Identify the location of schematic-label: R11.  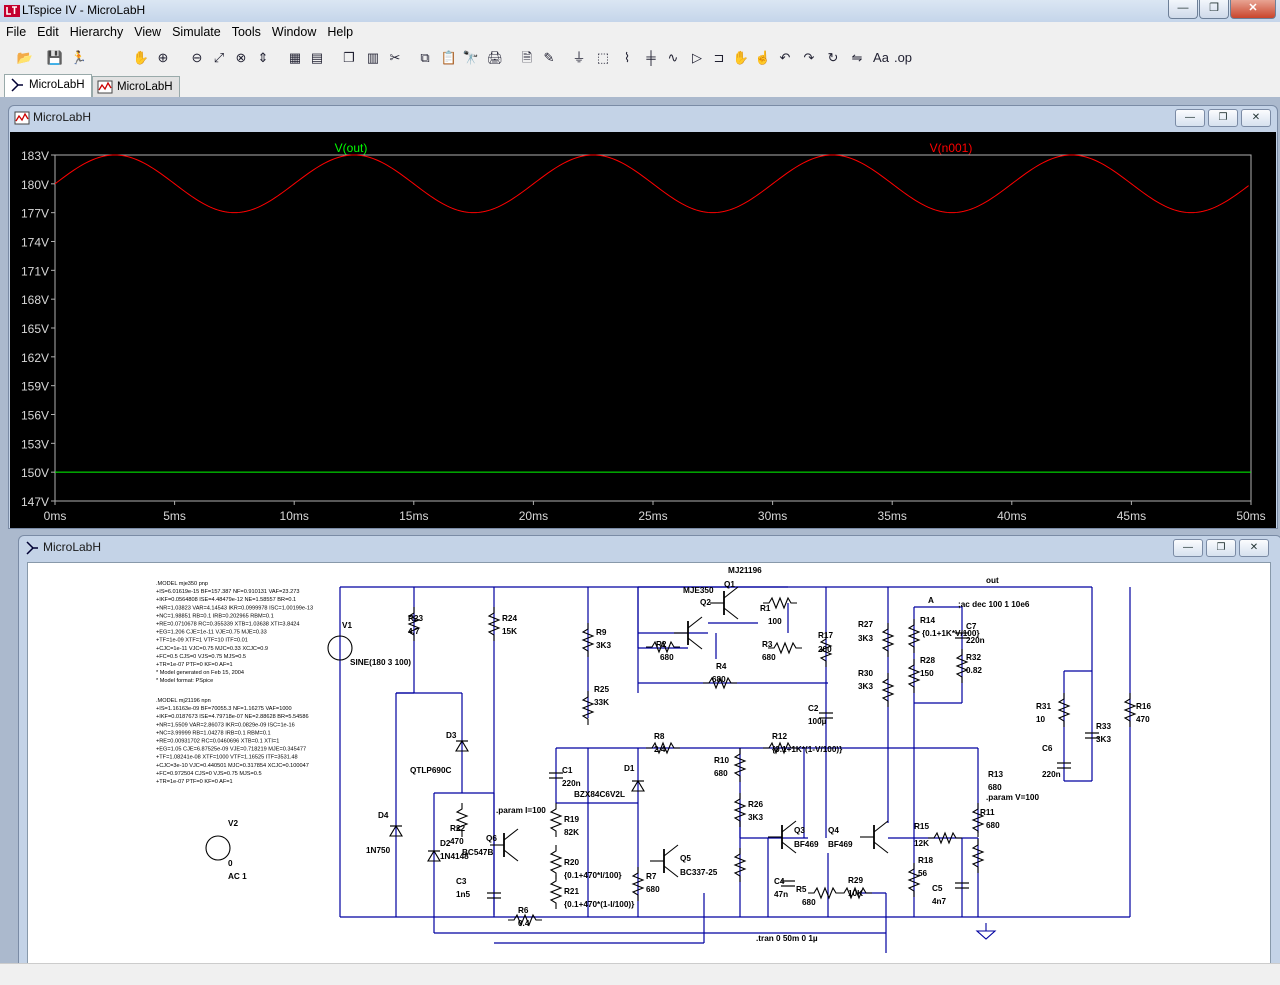
(987, 812).